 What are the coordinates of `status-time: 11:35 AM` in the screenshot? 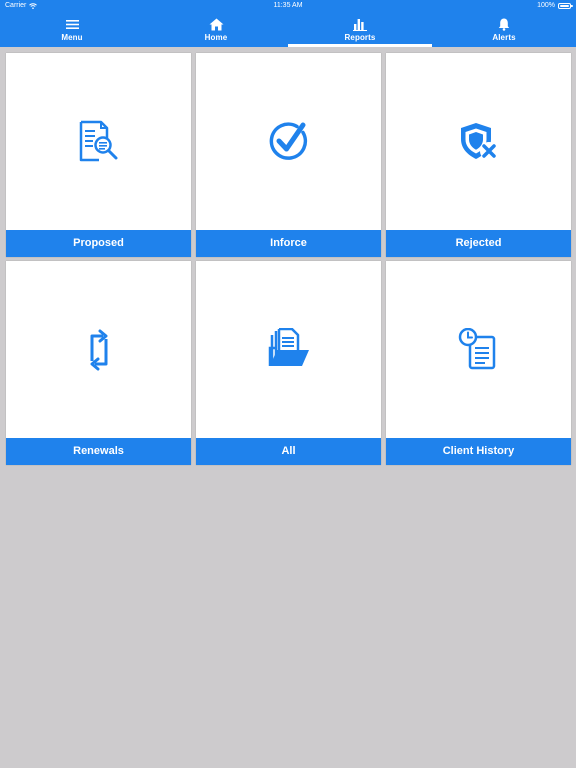 It's located at (288, 5).